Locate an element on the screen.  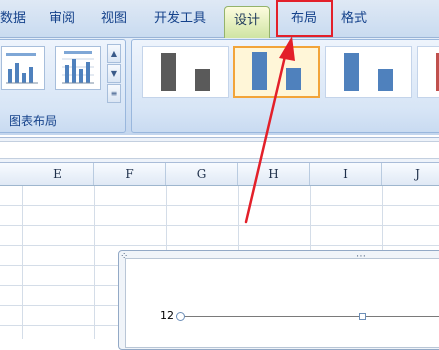
tab-data: 数据 is located at coordinates (13, 19).